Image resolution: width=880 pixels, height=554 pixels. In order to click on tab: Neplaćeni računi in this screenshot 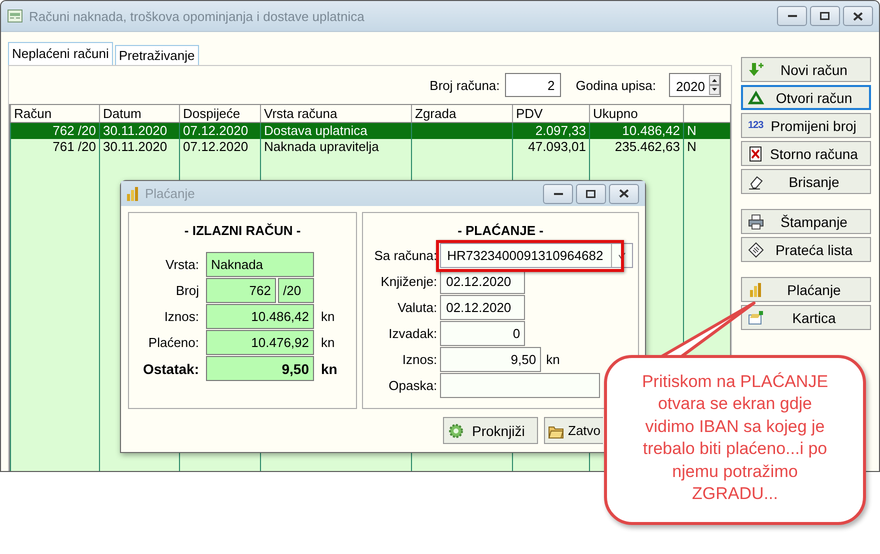, I will do `click(60, 53)`.